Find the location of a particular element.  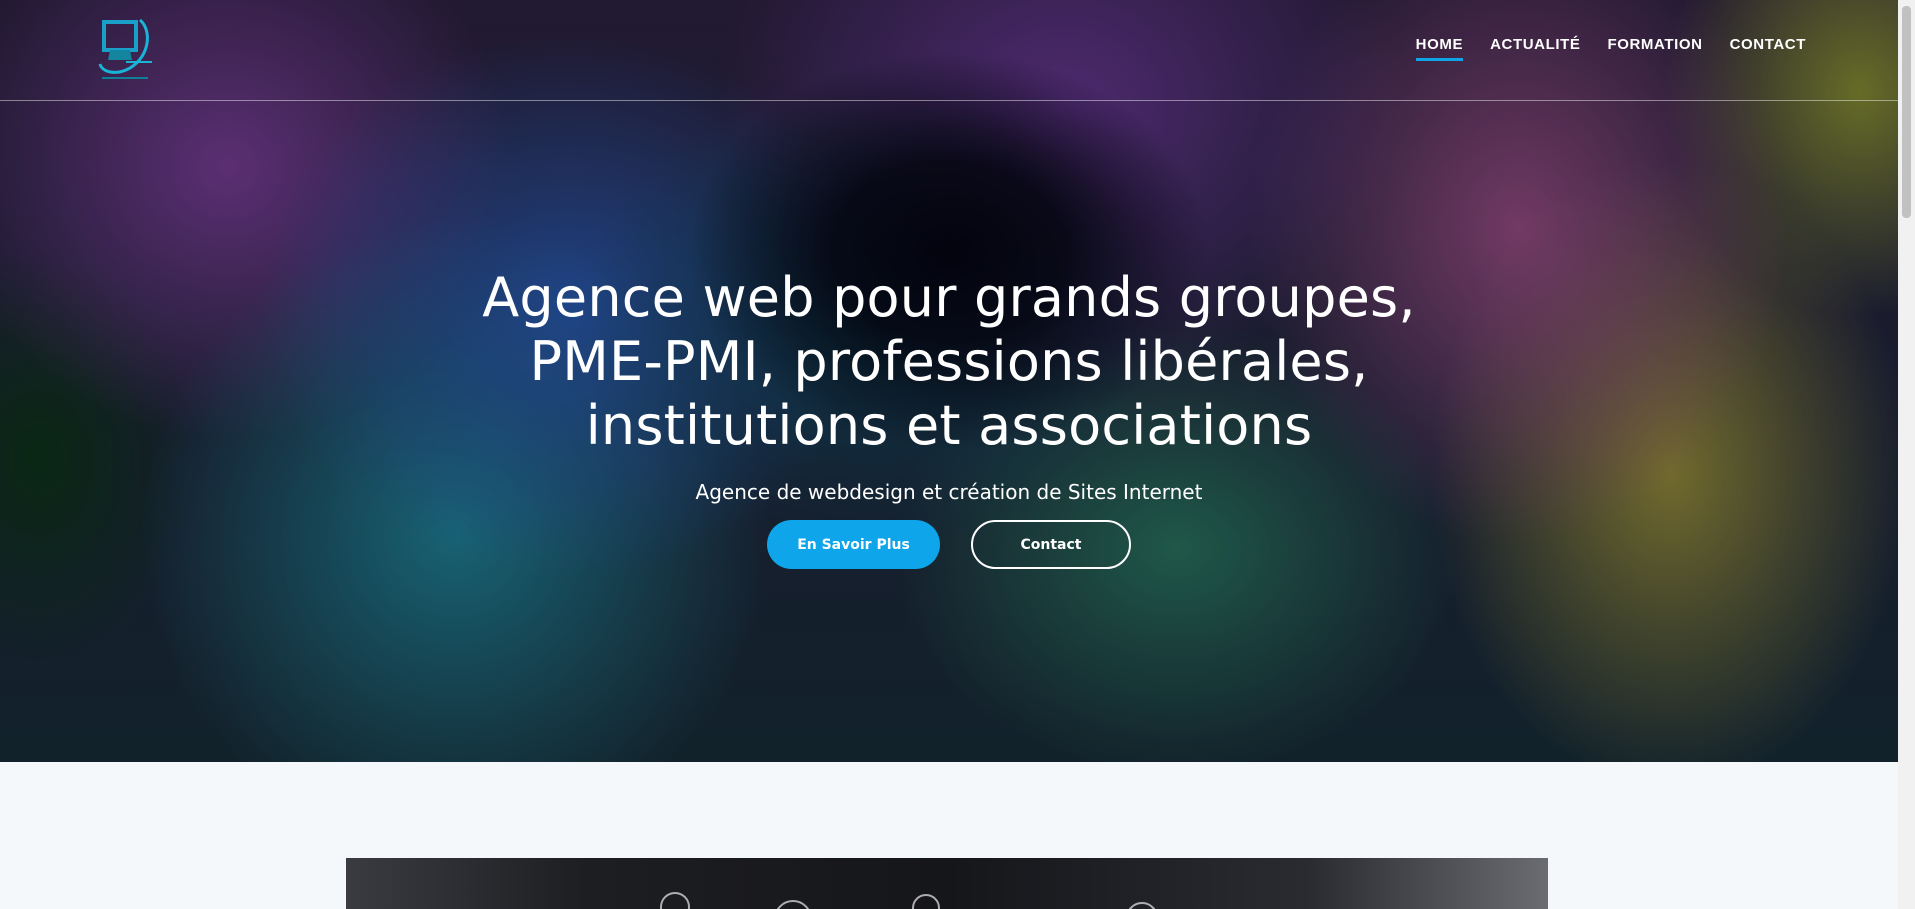

hero-buttons: En Savoir Plus Contact is located at coordinates (949, 544).